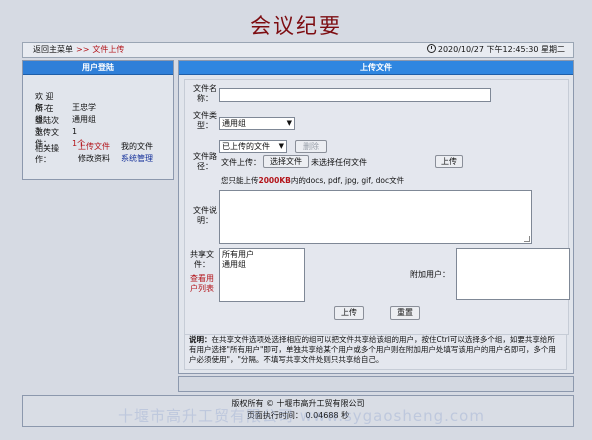  What do you see at coordinates (47, 154) in the screenshot?
I see `actions-label: 相关操作：` at bounding box center [47, 154].